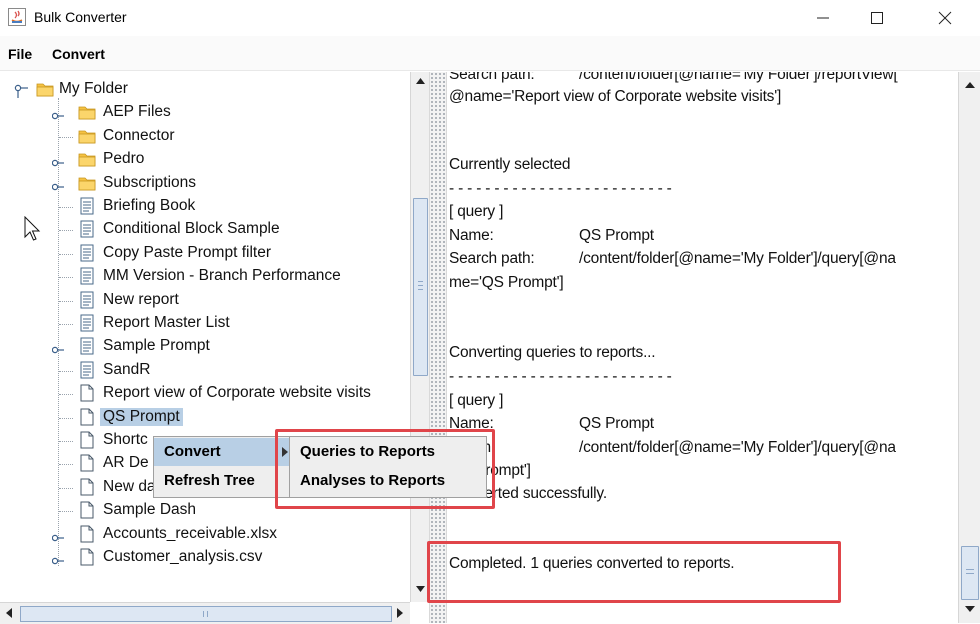  I want to click on tree-item-label: AEP Files, so click(137, 112).